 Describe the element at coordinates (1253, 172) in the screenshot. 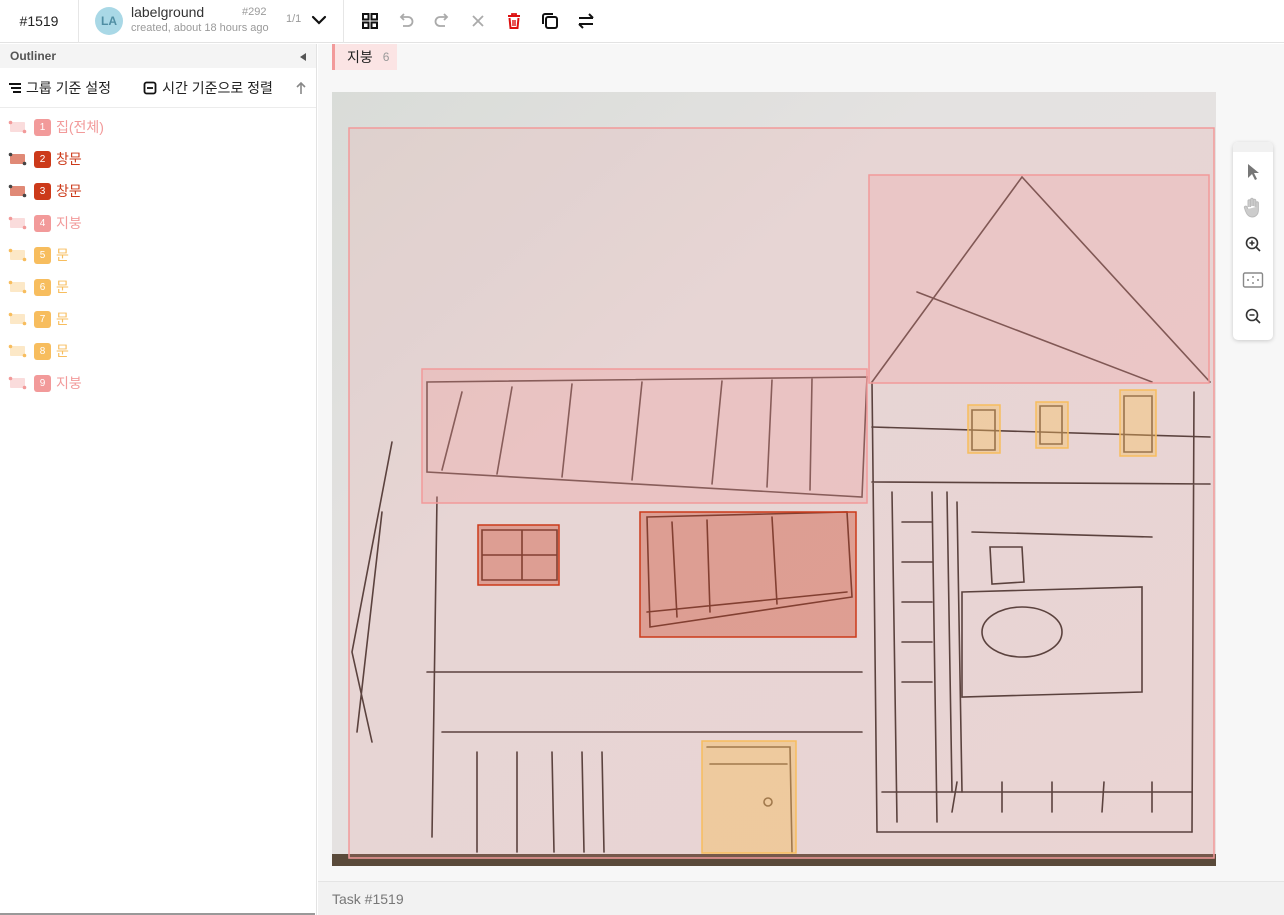

I see `pointer-icon` at that location.